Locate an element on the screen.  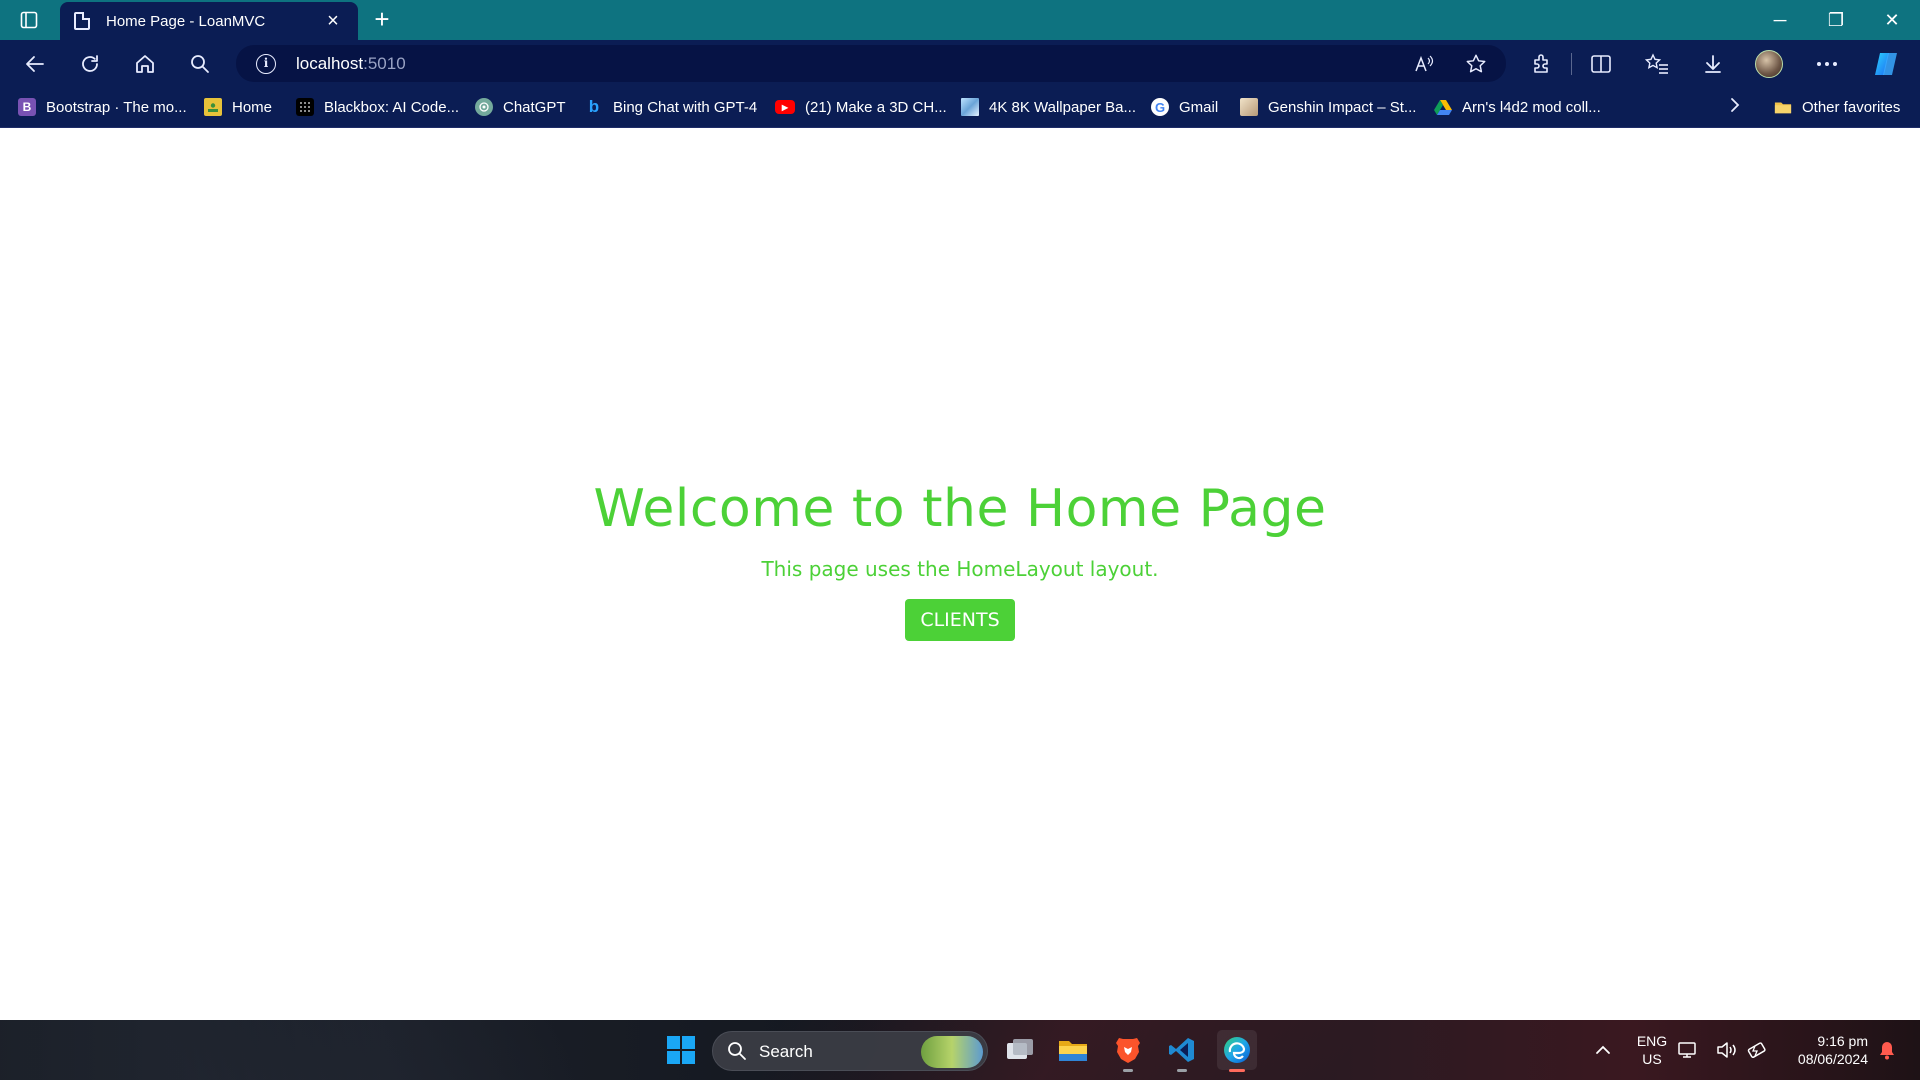
page-title: Welcome to the Home Page is located at coordinates (960, 509).